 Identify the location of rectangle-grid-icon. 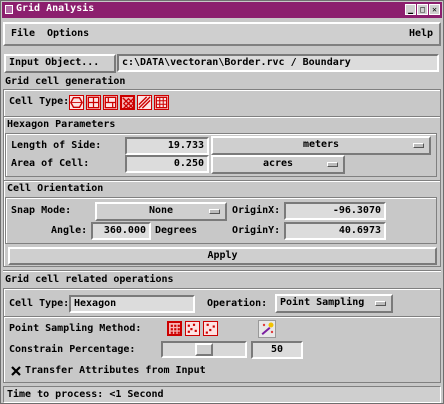
(110, 102).